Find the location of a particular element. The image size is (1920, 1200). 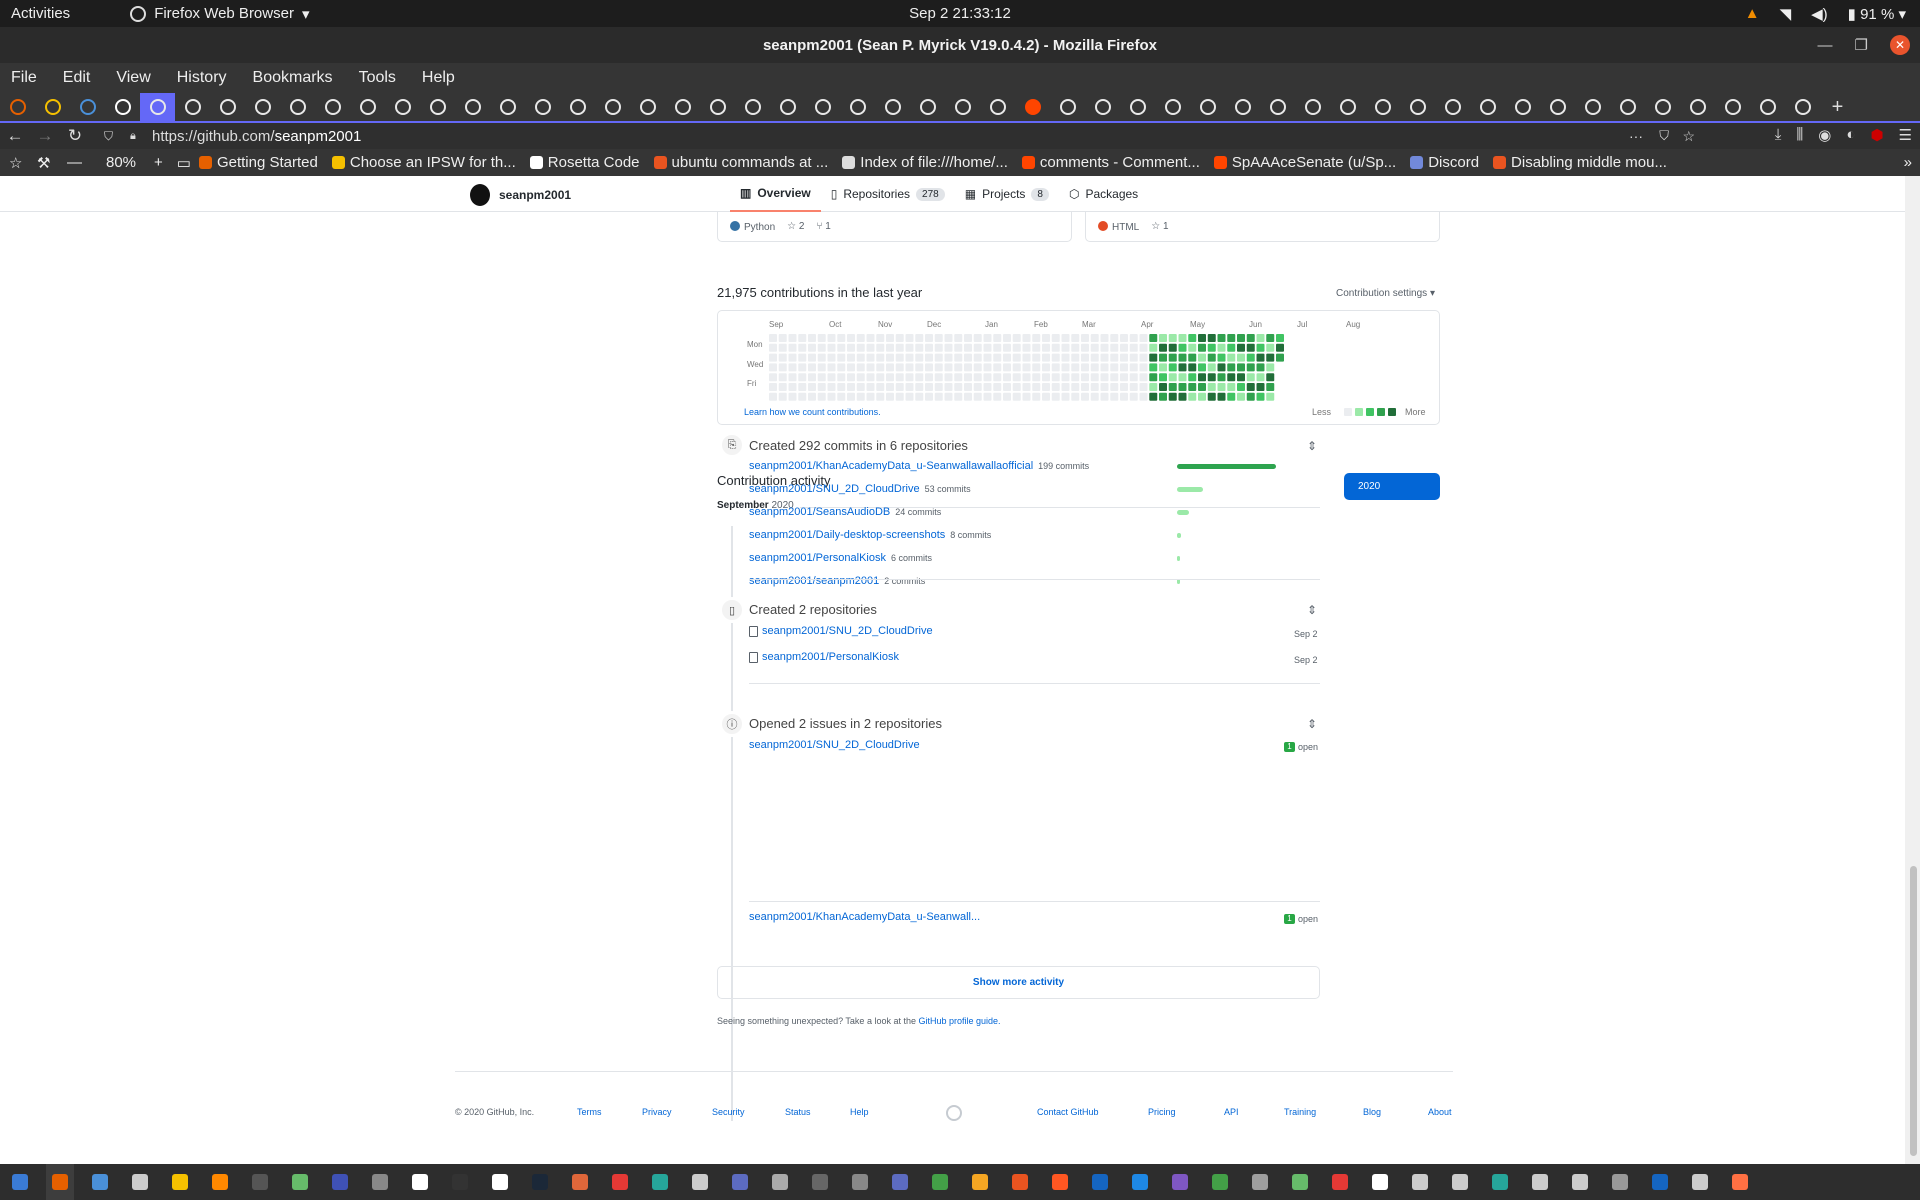

contribution-settings-button: Contribution settings ▾ is located at coordinates (1385, 293).